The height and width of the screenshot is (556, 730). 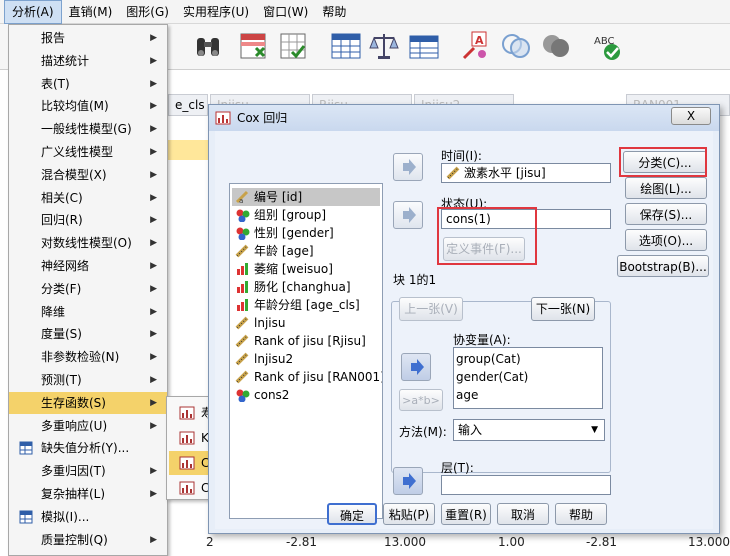 What do you see at coordinates (88, 471) in the screenshot?
I see `analyze-menu-item: 多重归因(T) ▶` at bounding box center [88, 471].